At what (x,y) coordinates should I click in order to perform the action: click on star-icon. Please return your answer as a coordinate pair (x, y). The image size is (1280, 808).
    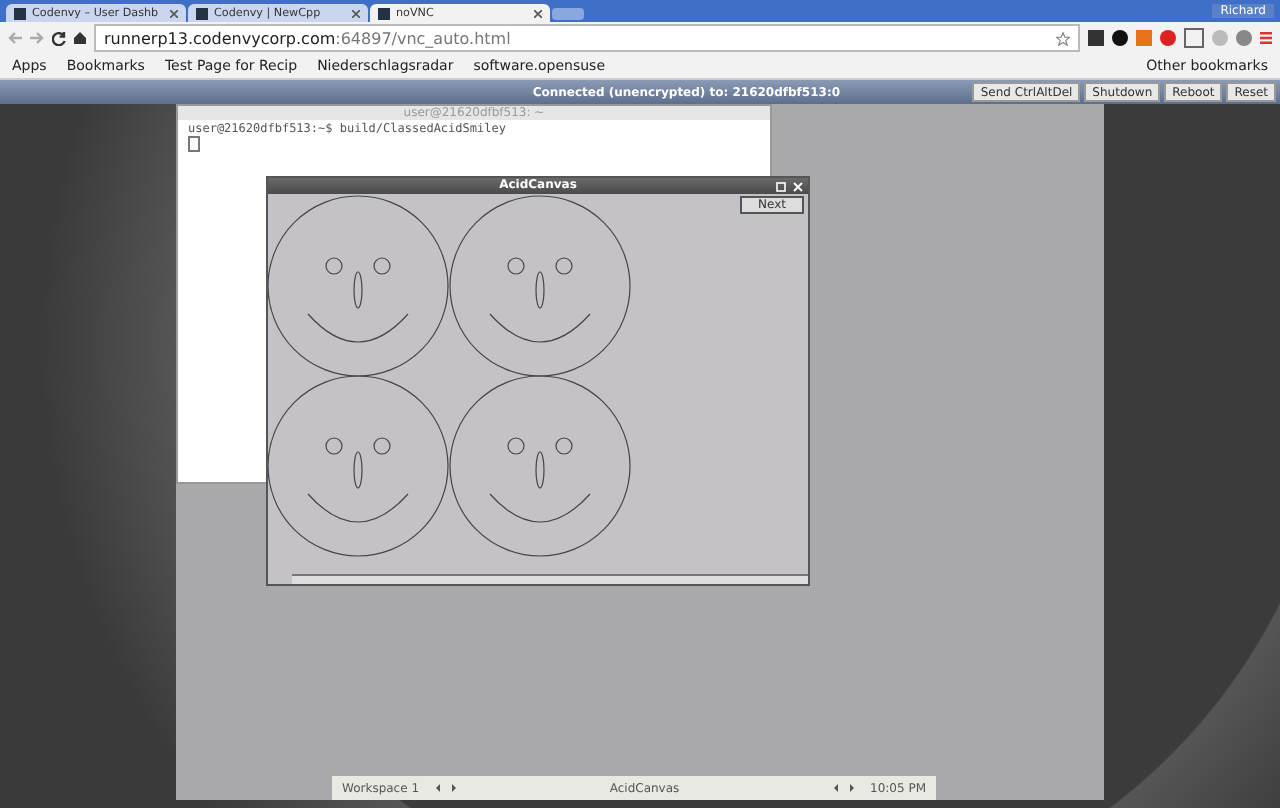
    Looking at the image, I should click on (1063, 38).